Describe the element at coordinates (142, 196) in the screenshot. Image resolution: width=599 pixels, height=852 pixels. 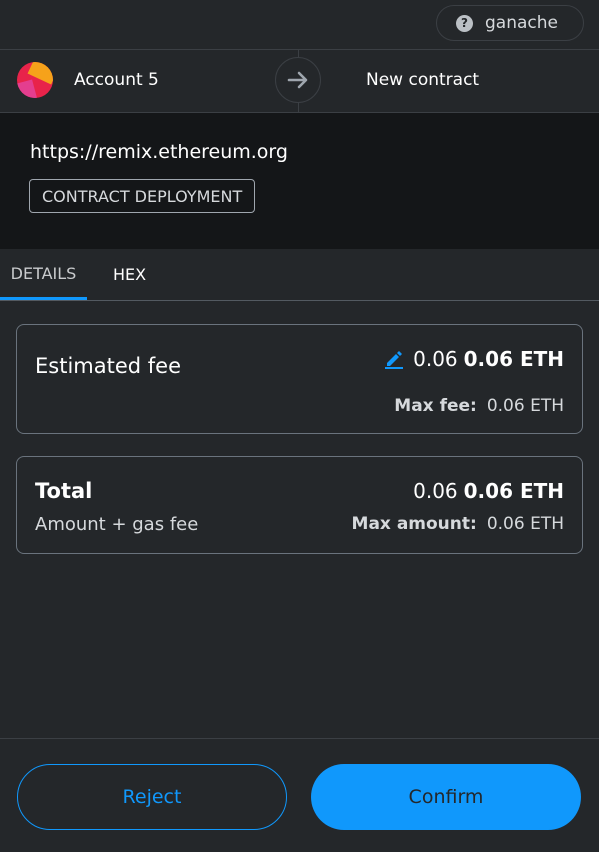
I see `transaction-type-badge: CONTRACT DEPLOYMENT` at that location.